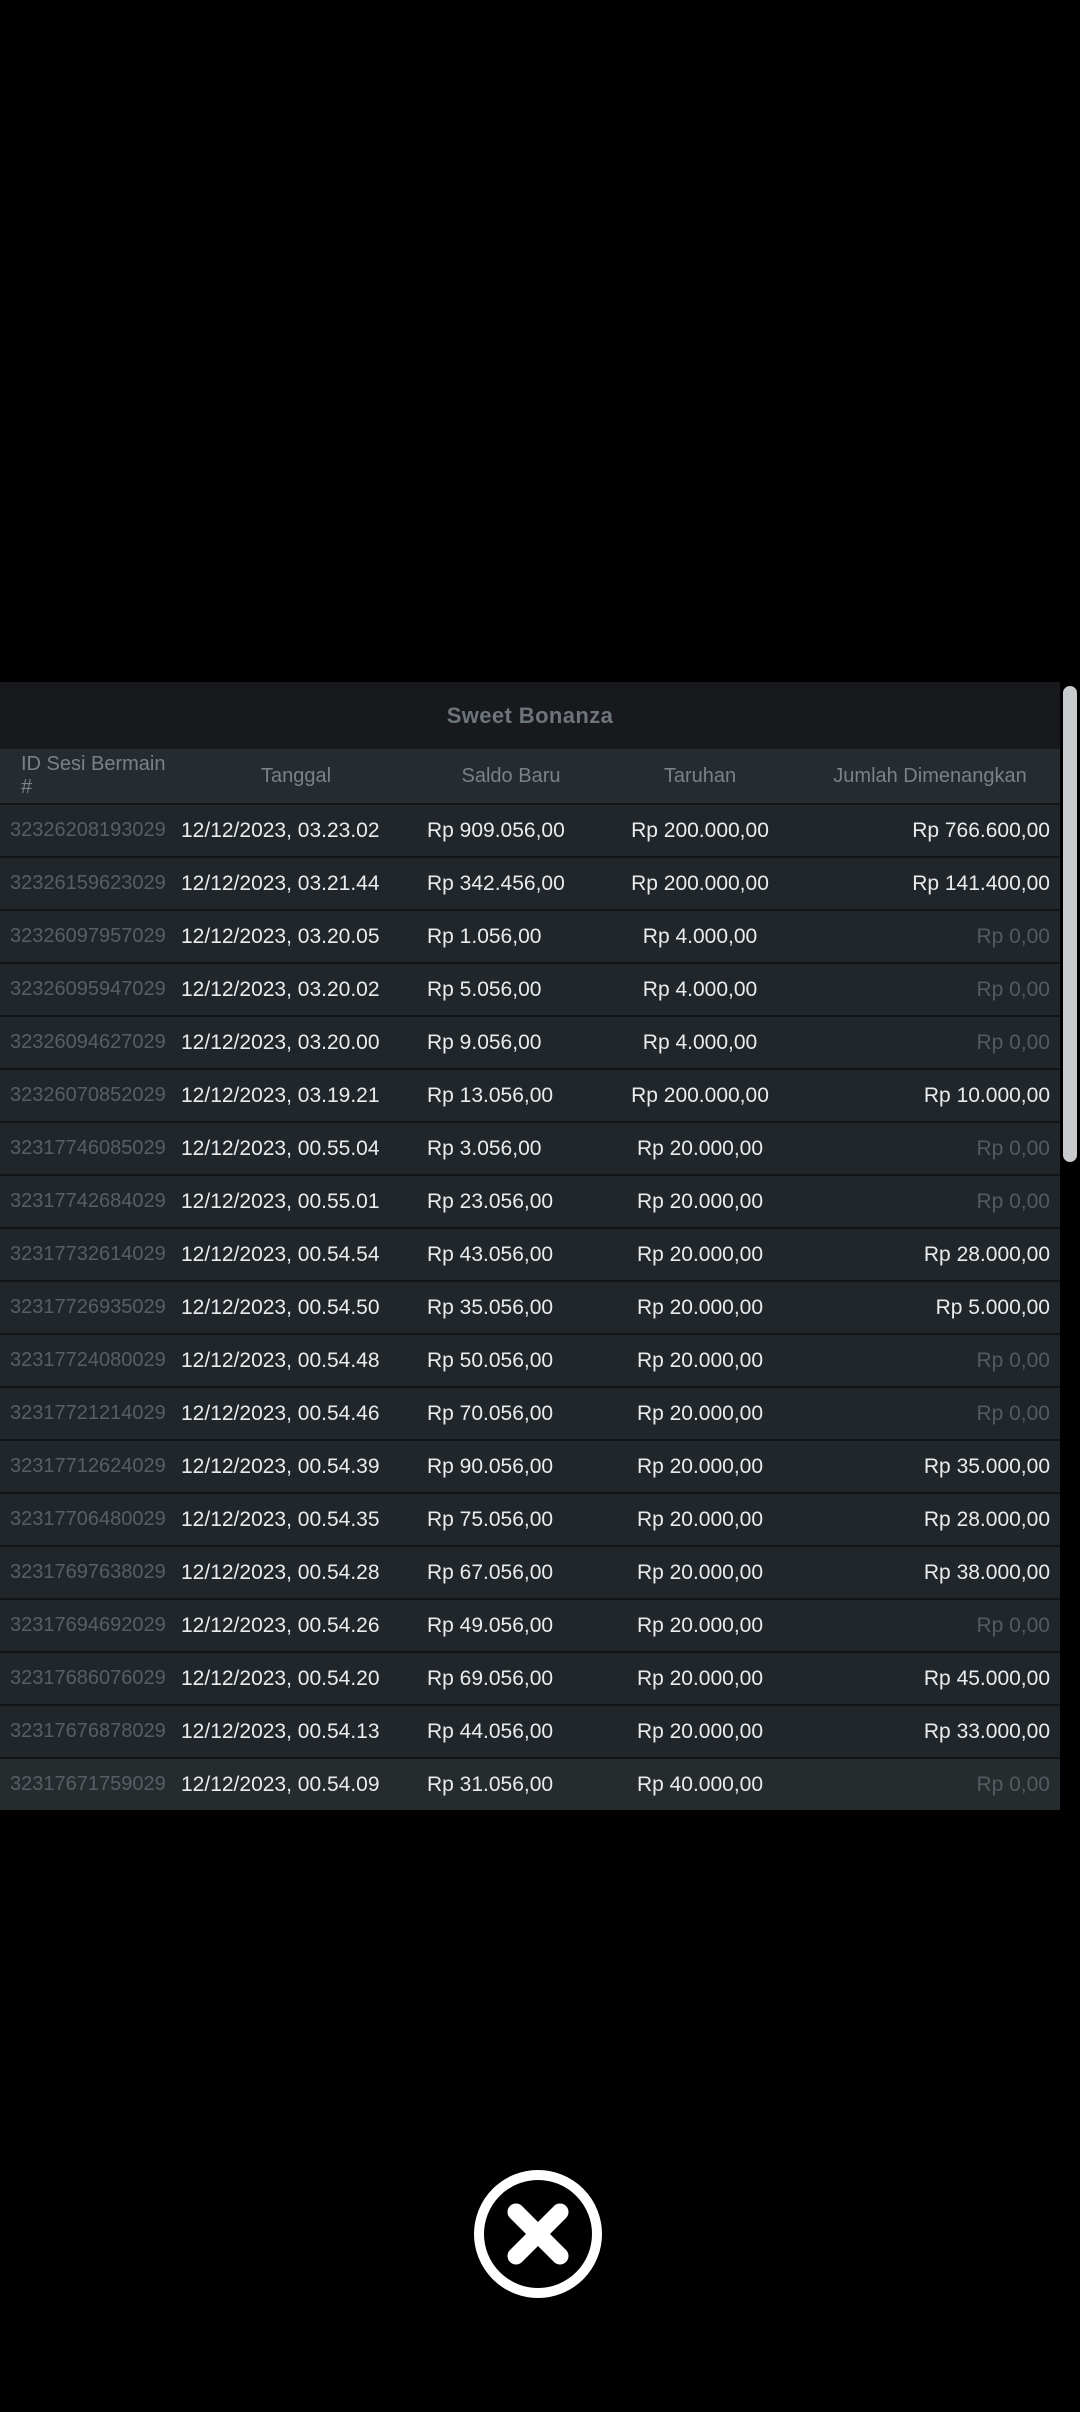  Describe the element at coordinates (280, 1572) in the screenshot. I see `cell-date: 12/12/2023, 00.54.28` at that location.